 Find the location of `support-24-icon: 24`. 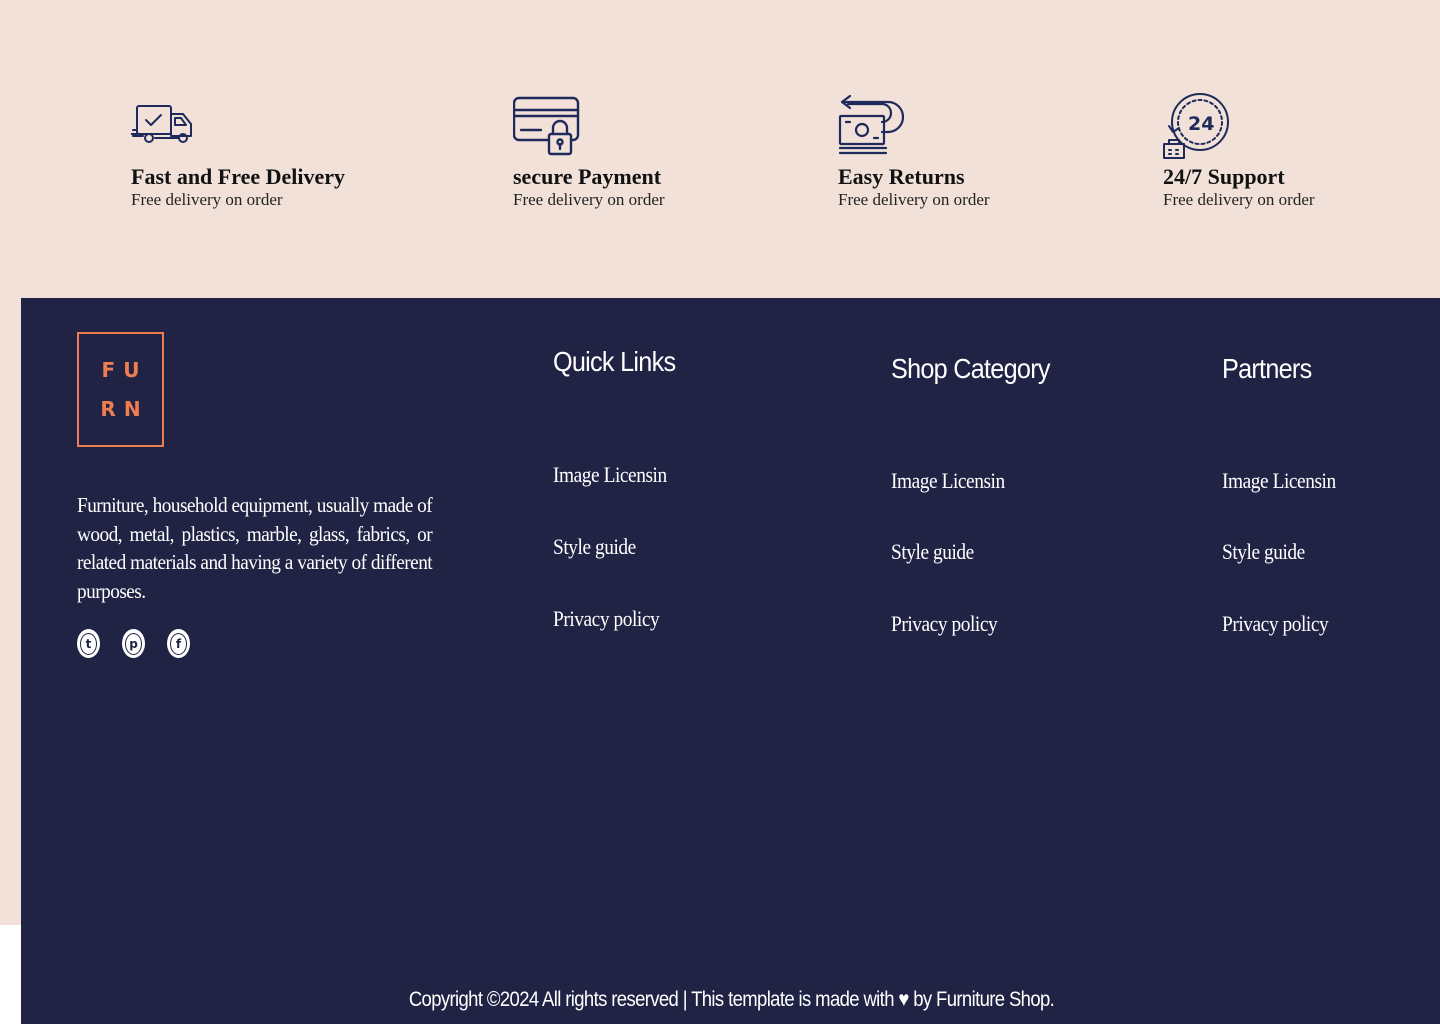

support-24-icon: 24 is located at coordinates (1196, 126).